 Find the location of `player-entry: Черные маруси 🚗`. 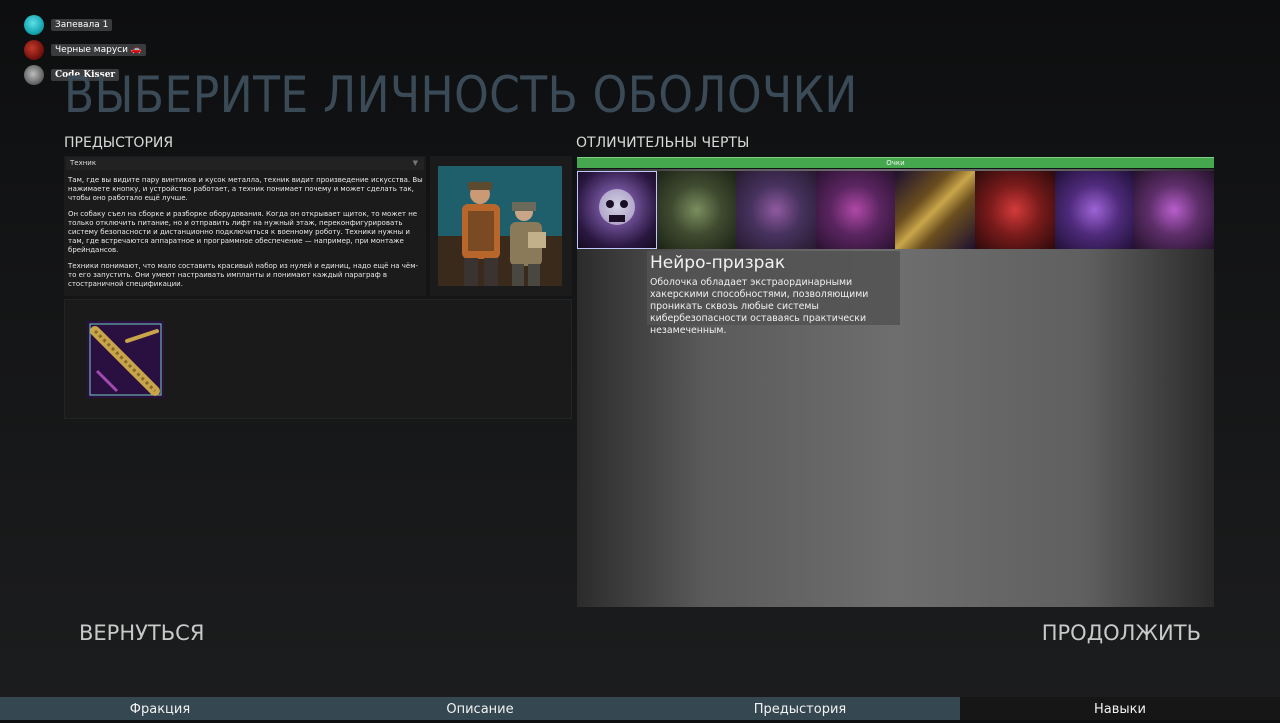

player-entry: Черные маруси 🚗 is located at coordinates (85, 50).